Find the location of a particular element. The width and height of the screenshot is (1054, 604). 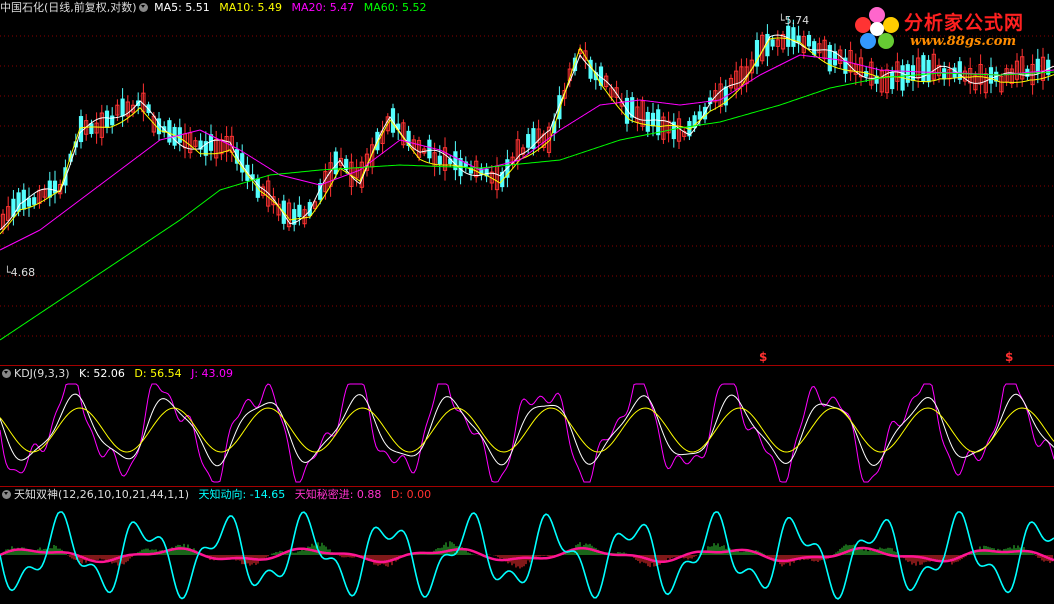

tz-mimi-line is located at coordinates (527, 555).